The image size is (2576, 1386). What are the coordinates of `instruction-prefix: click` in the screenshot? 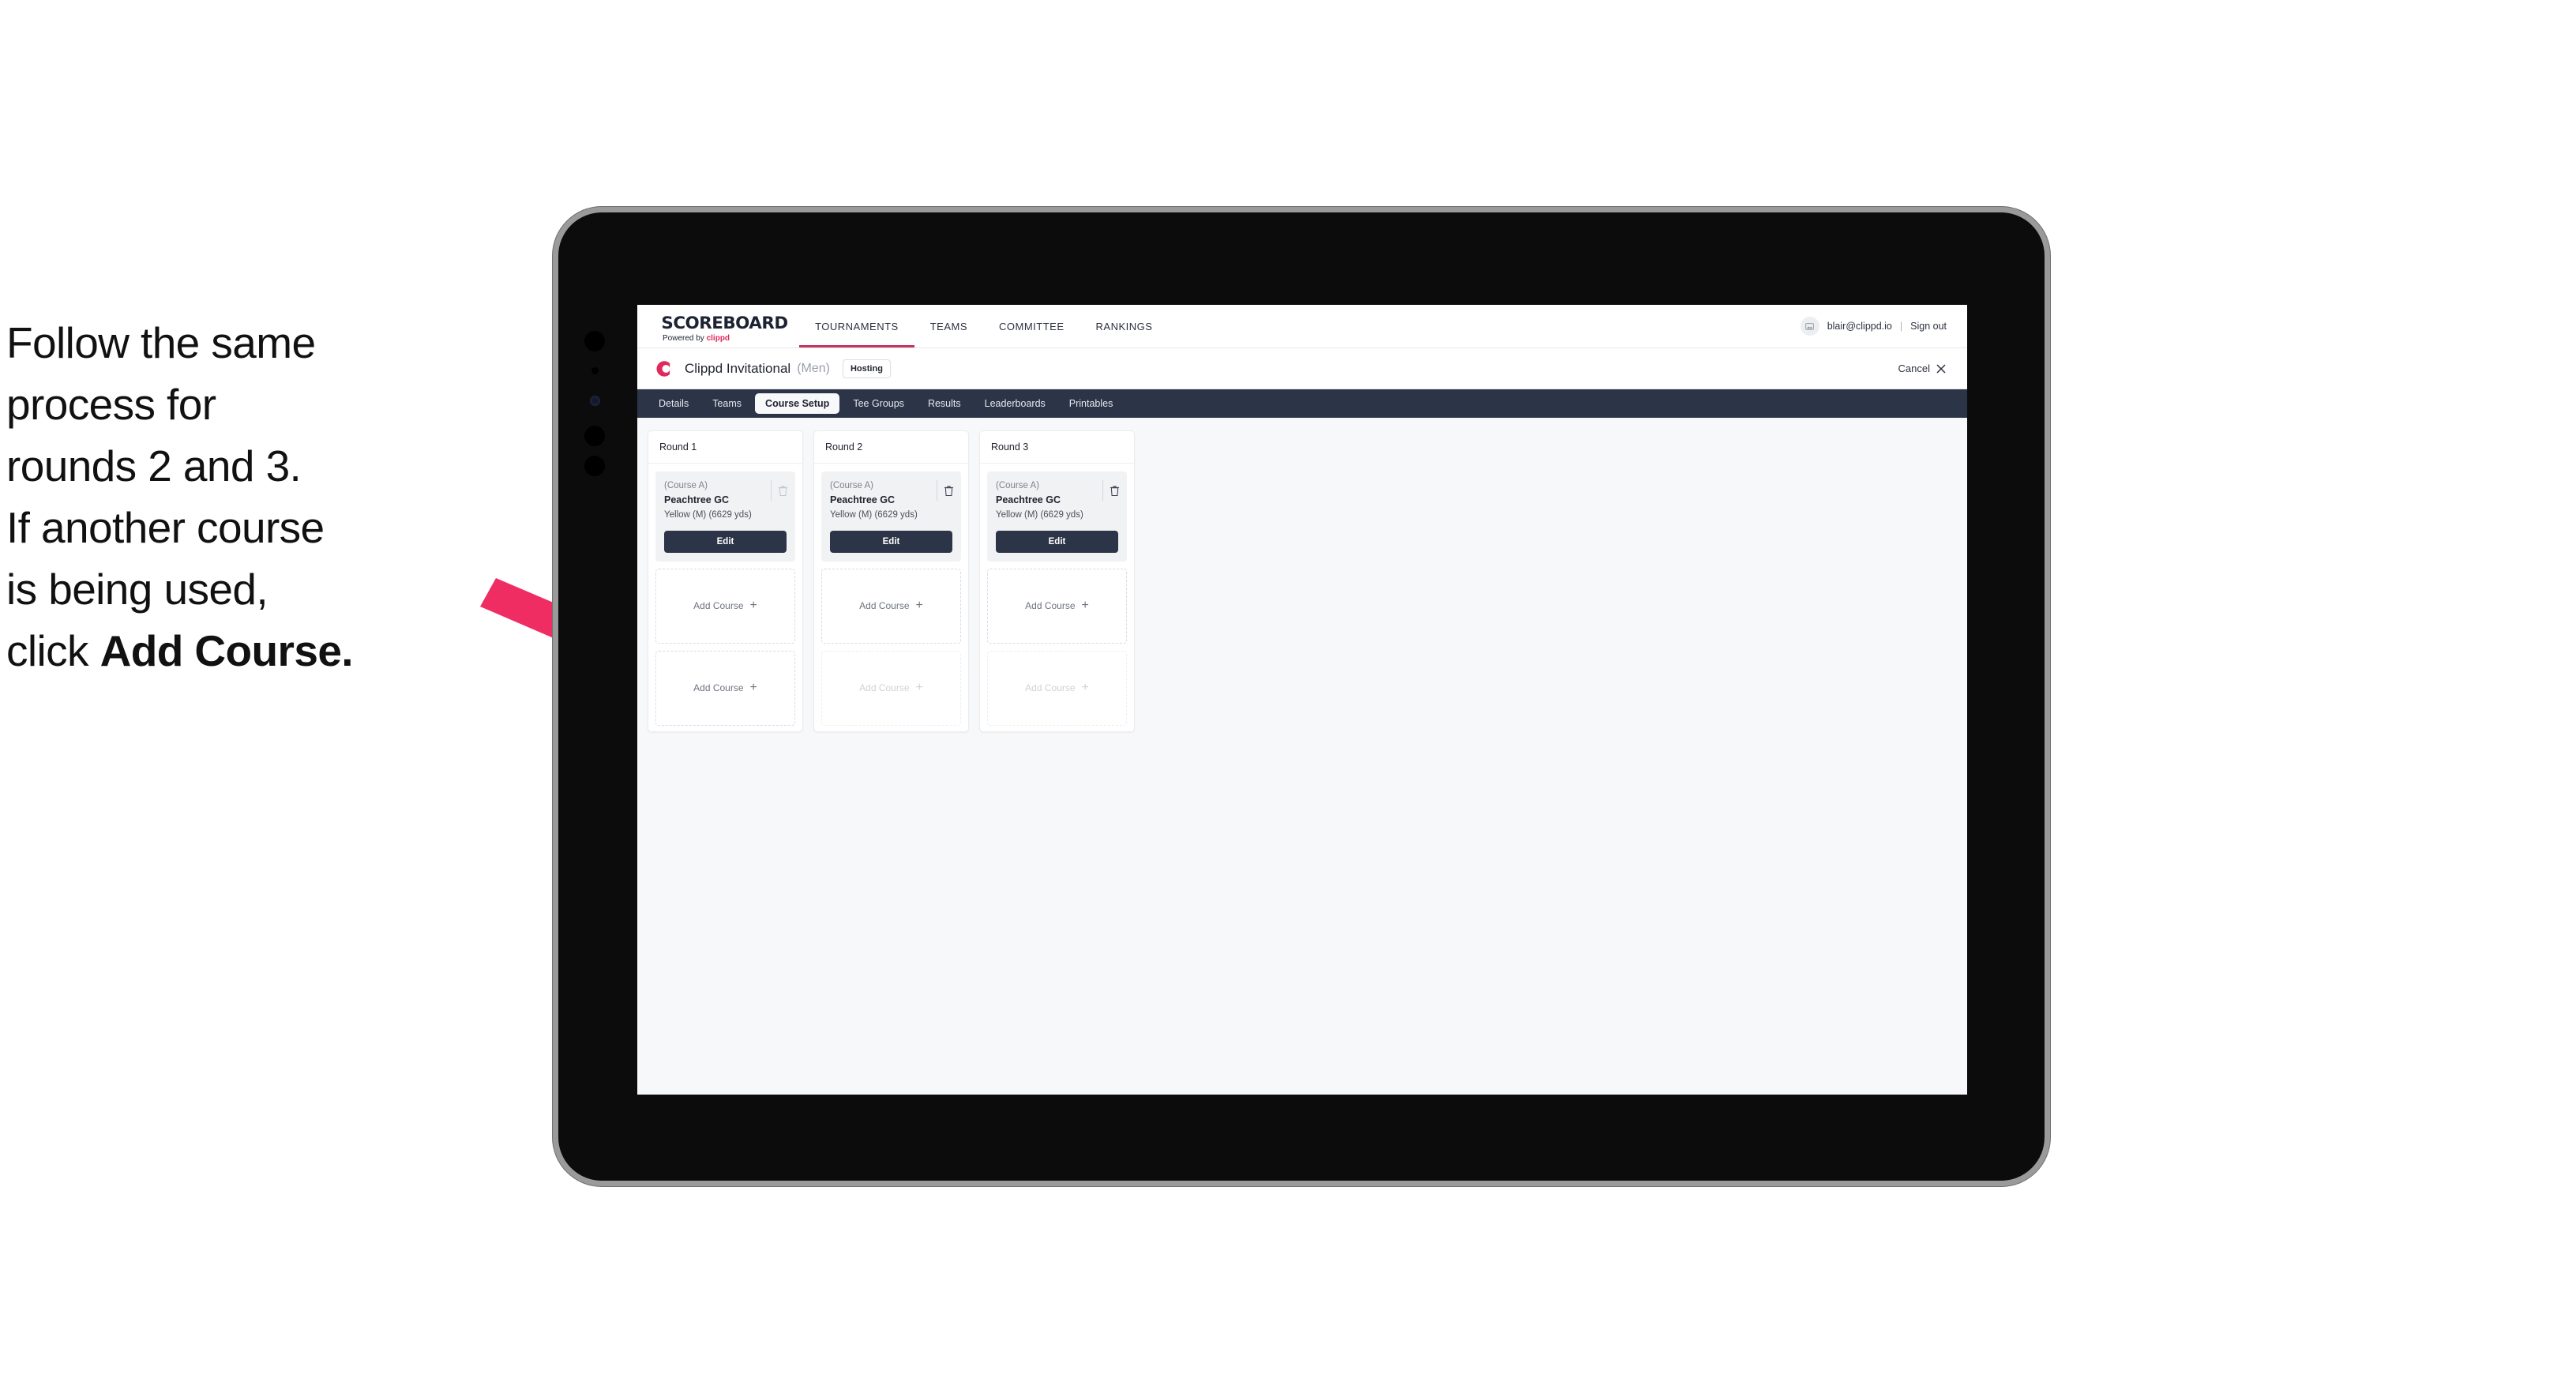 It's located at (53, 651).